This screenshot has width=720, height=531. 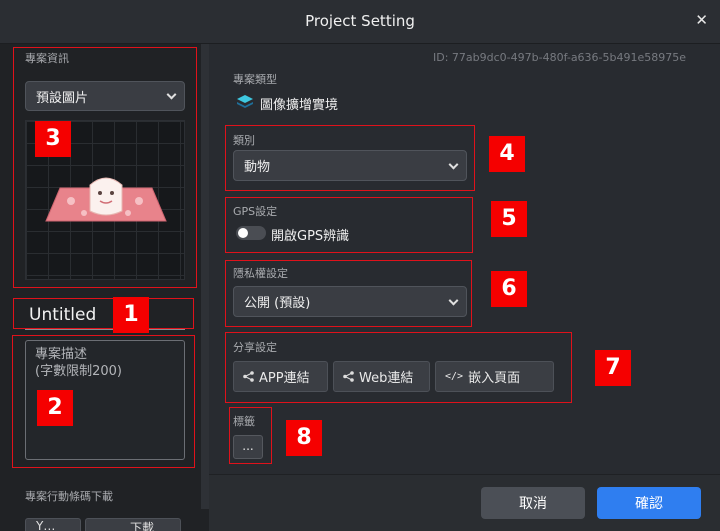 I want to click on gps-setting-label: GPS設定, so click(x=255, y=211).